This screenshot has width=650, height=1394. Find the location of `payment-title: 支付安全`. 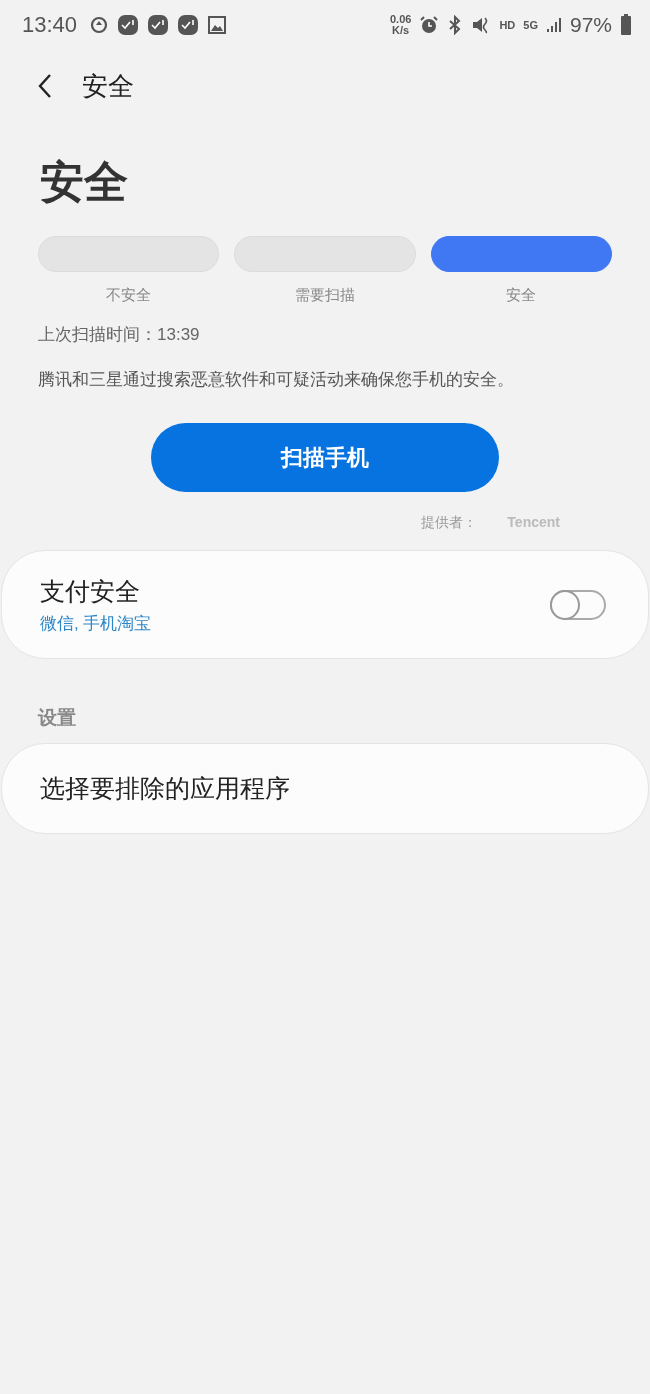

payment-title: 支付安全 is located at coordinates (90, 591).